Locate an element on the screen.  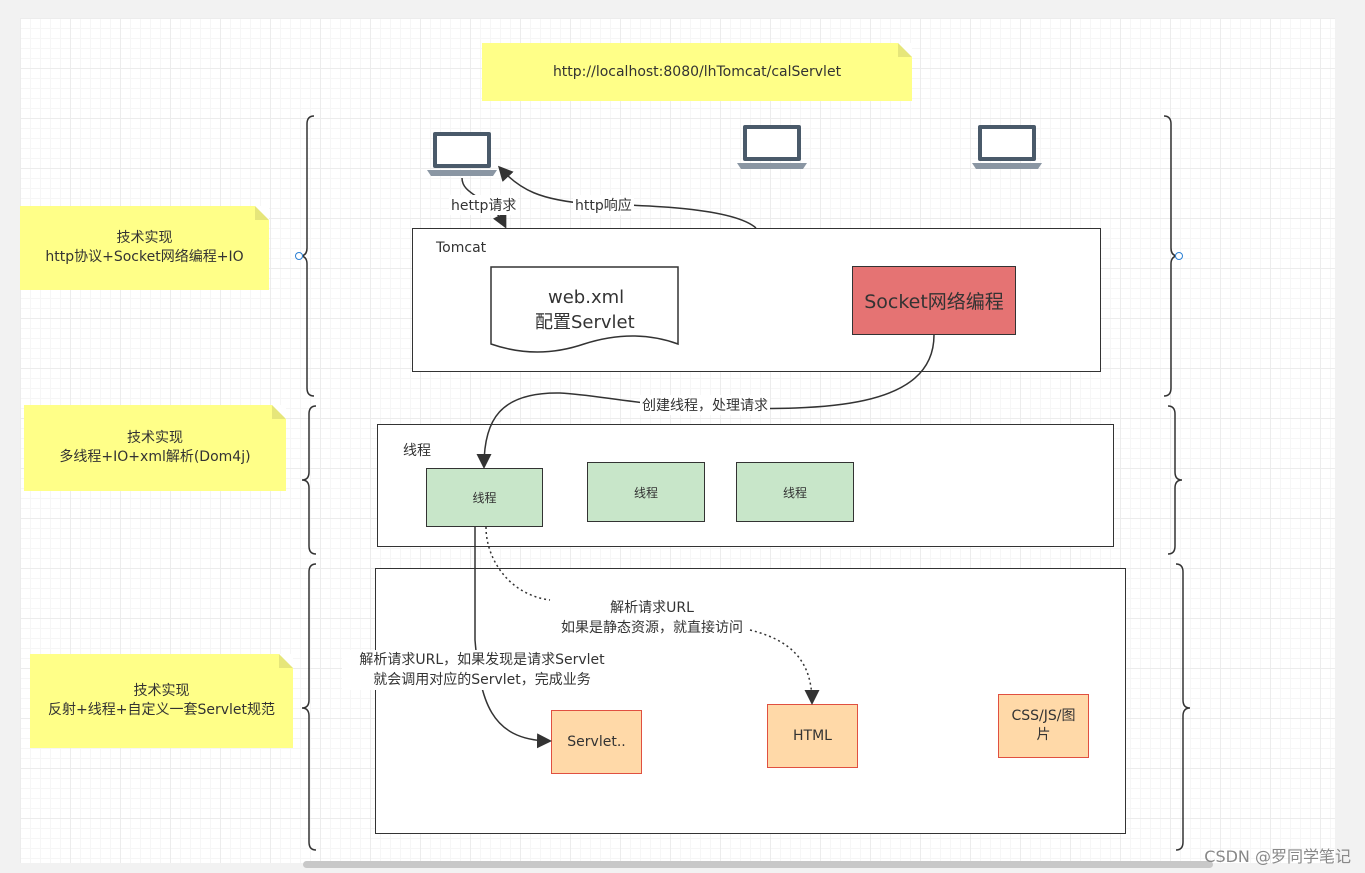
watermark: CSDN @罗同学笔记 is located at coordinates (1277, 856).